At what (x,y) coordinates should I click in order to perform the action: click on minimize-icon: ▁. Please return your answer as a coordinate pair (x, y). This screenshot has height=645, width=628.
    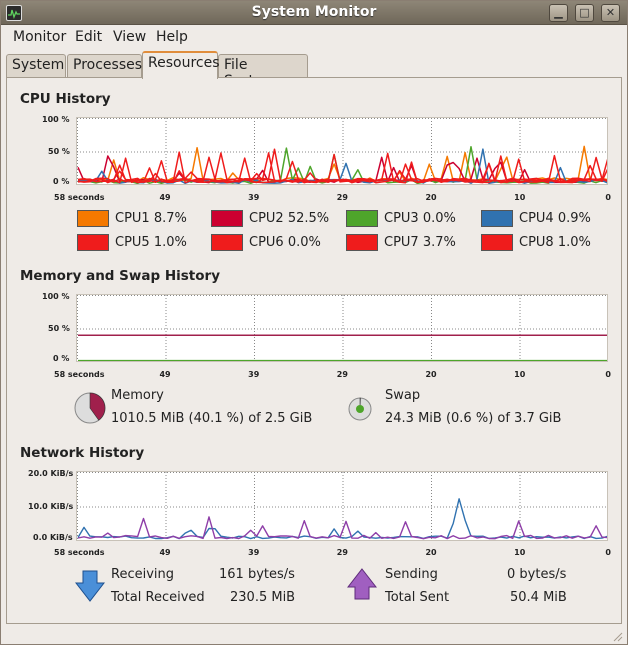
    Looking at the image, I should click on (558, 12).